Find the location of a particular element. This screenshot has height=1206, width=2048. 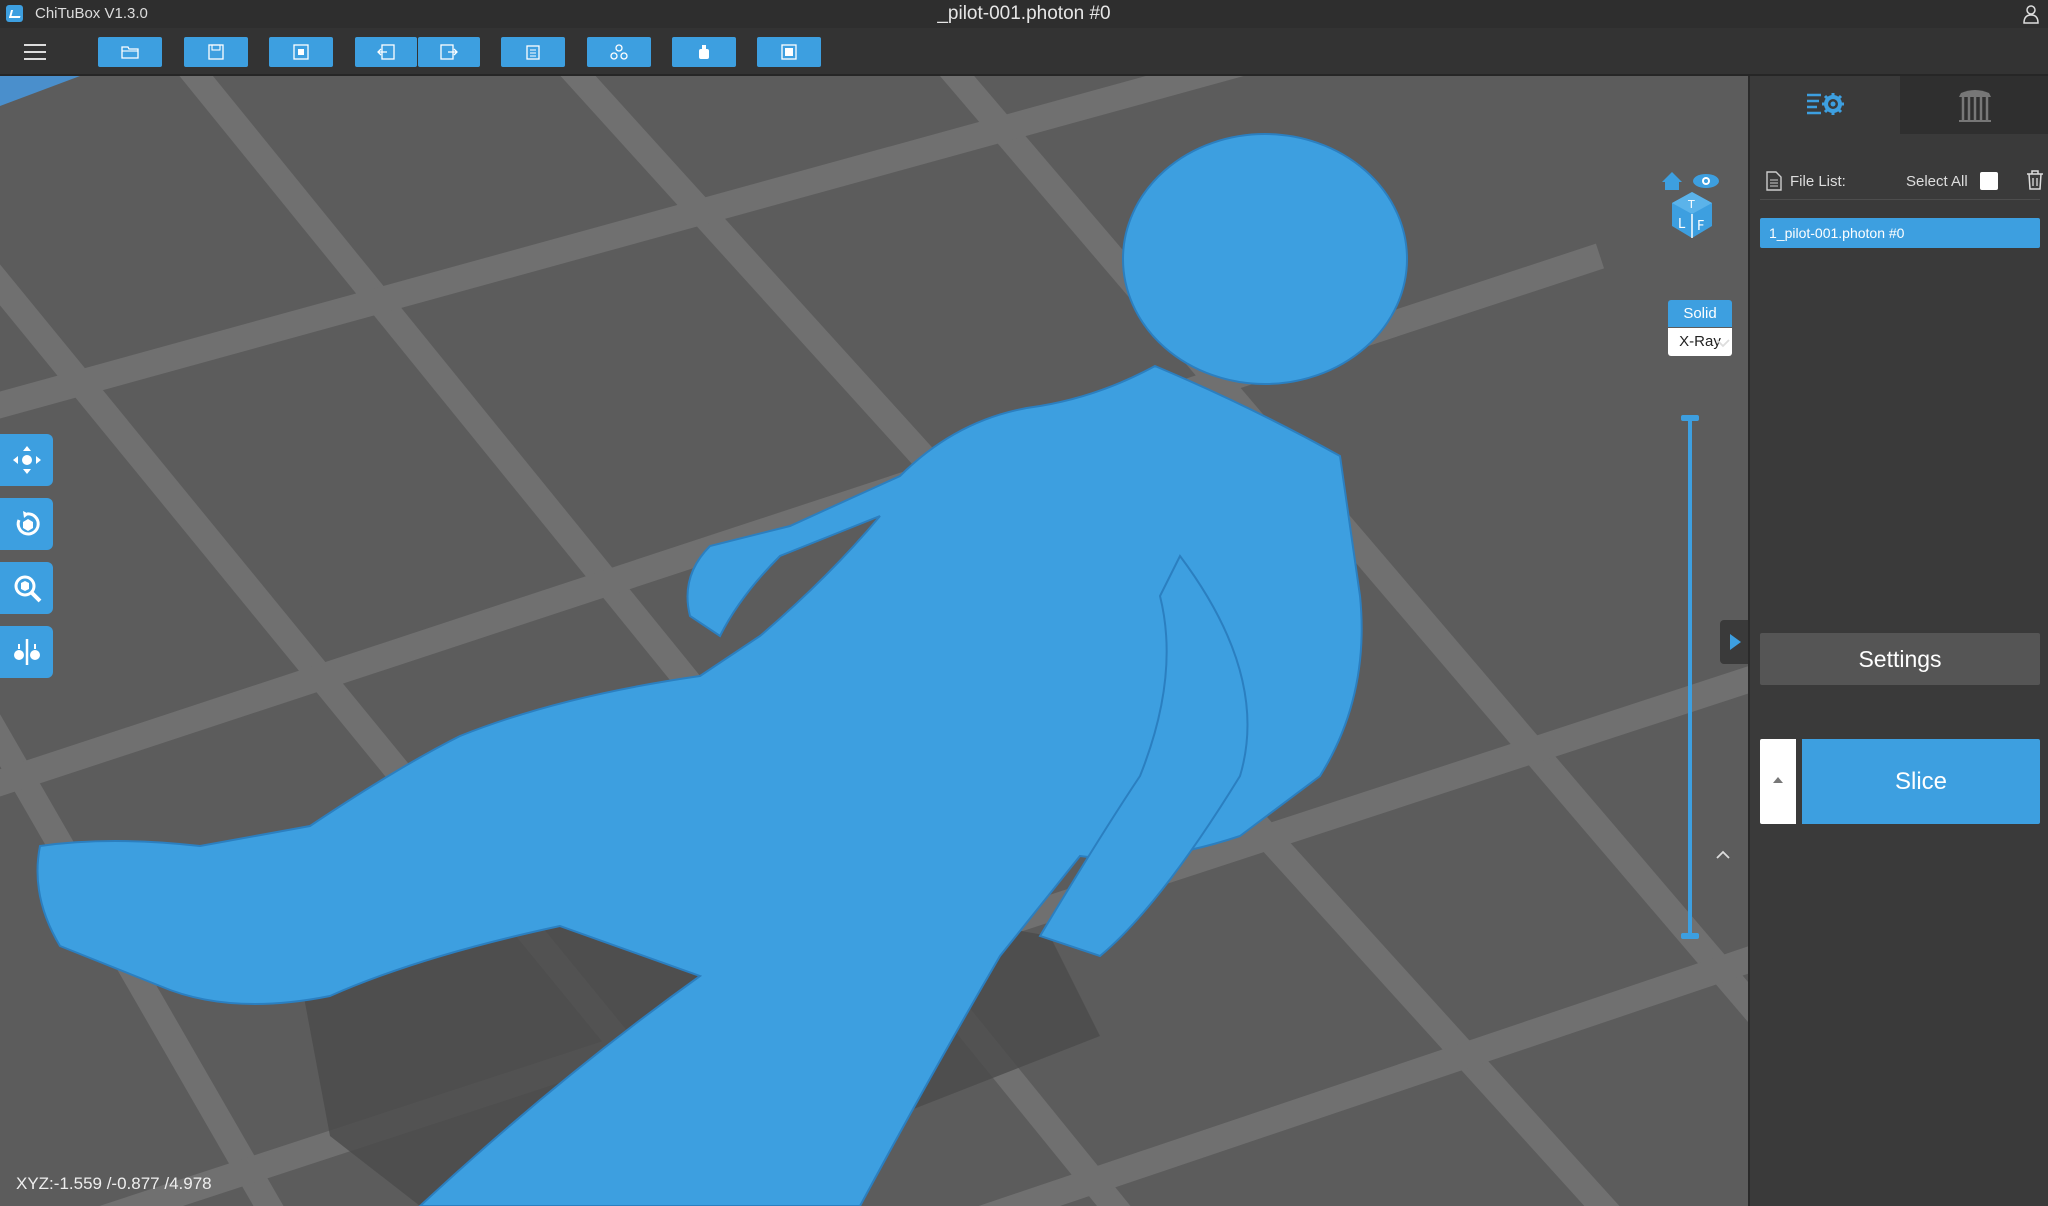

select-all-checkbox is located at coordinates (1989, 181).